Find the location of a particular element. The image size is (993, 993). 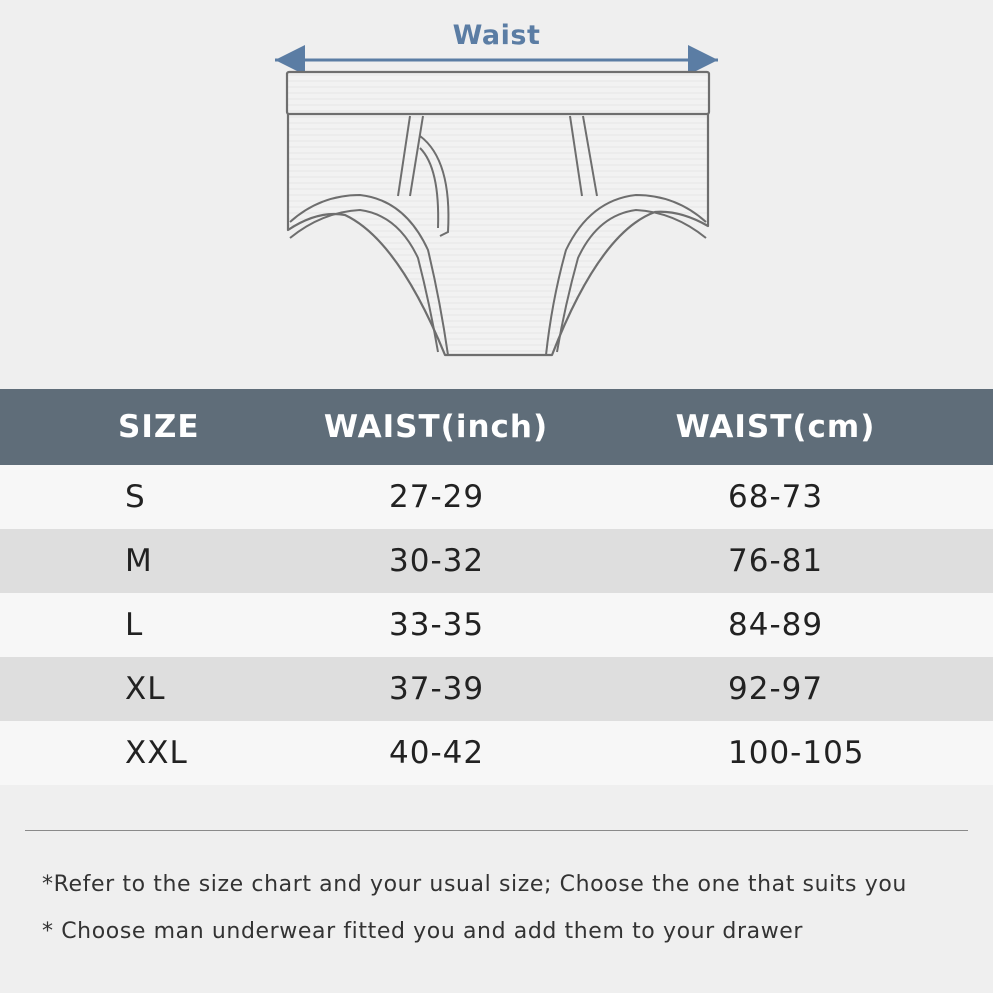

table-header-row: SIZE WAIST(inch) WAIST(cm) is located at coordinates (496, 427).